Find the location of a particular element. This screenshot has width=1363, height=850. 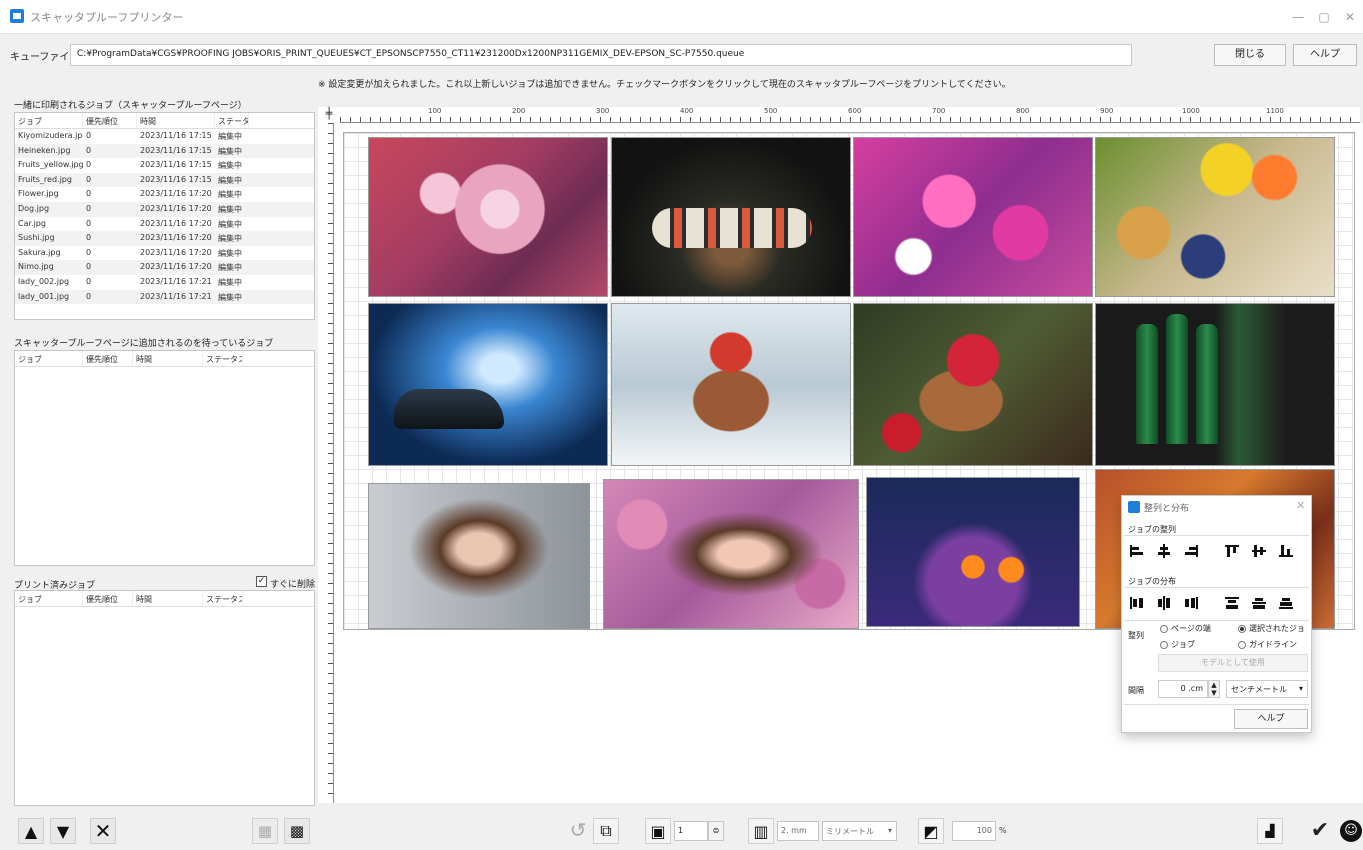

move-up-button: ▲ is located at coordinates (31, 831).